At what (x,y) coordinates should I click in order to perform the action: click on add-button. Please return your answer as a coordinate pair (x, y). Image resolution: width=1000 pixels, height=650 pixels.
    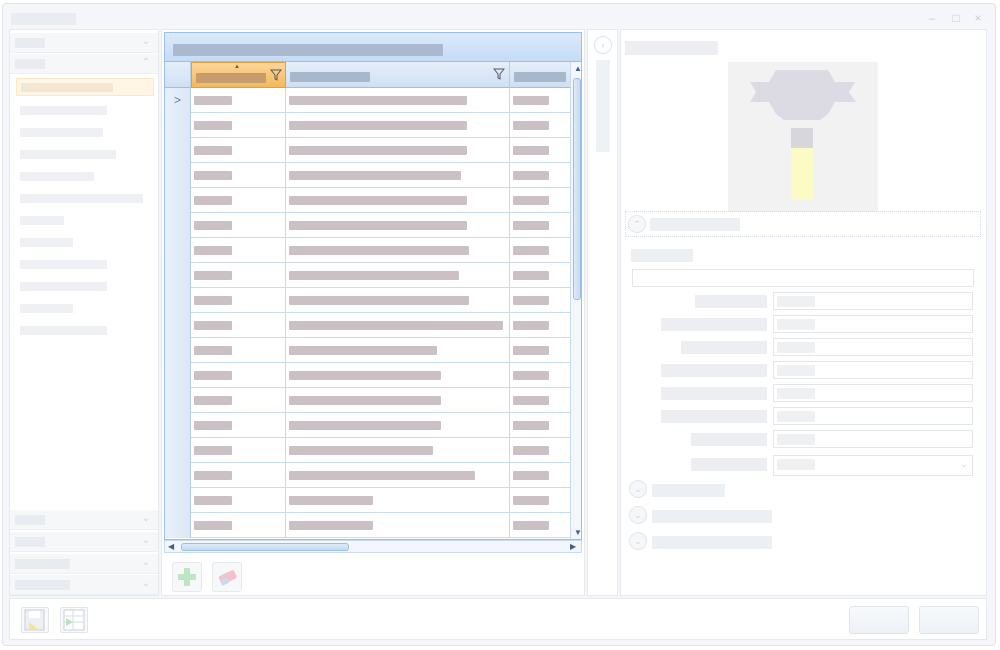
    Looking at the image, I should click on (187, 577).